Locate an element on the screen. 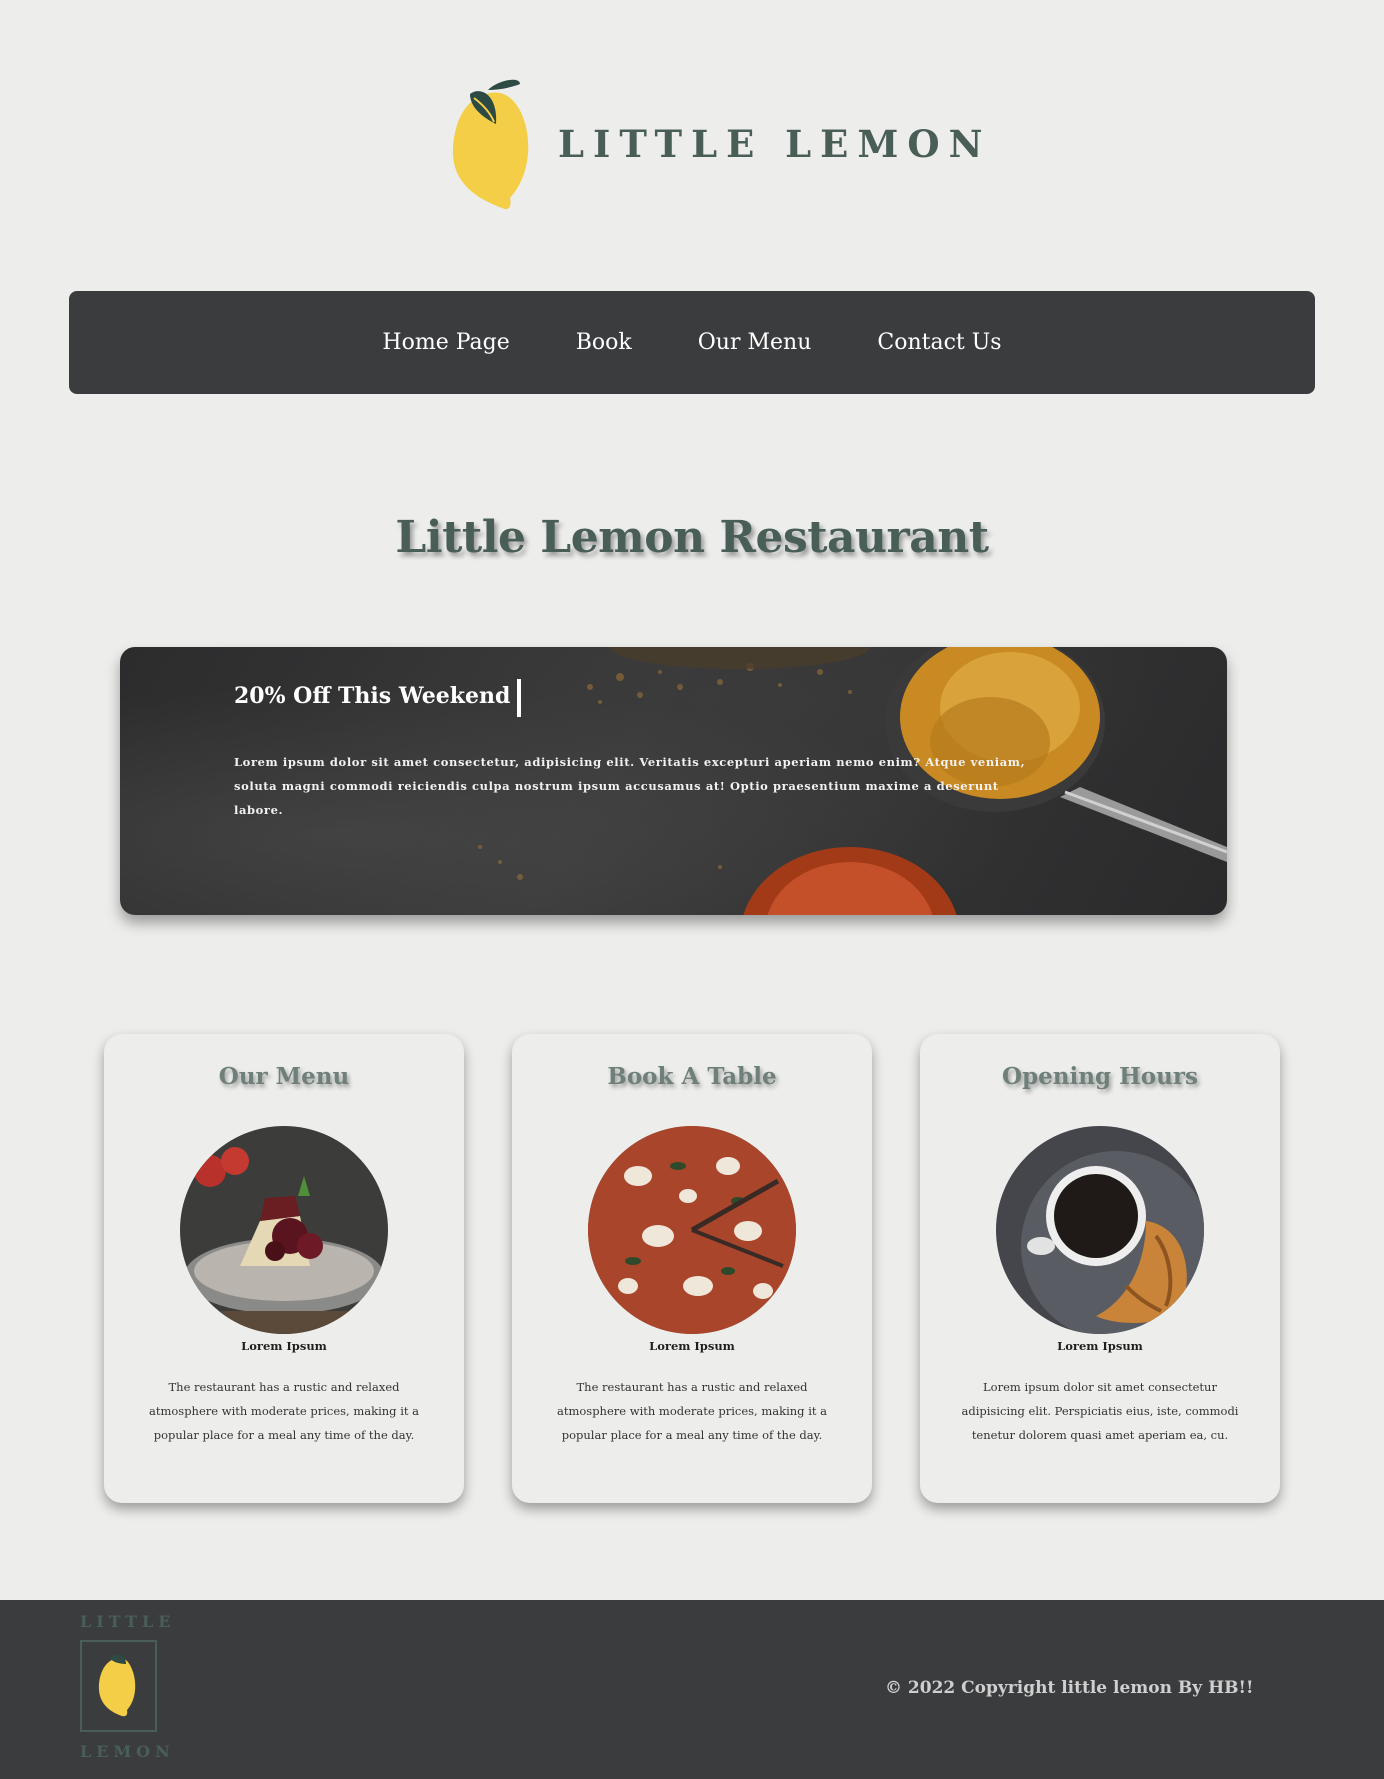  nav-home-page: Home Page is located at coordinates (445, 342).